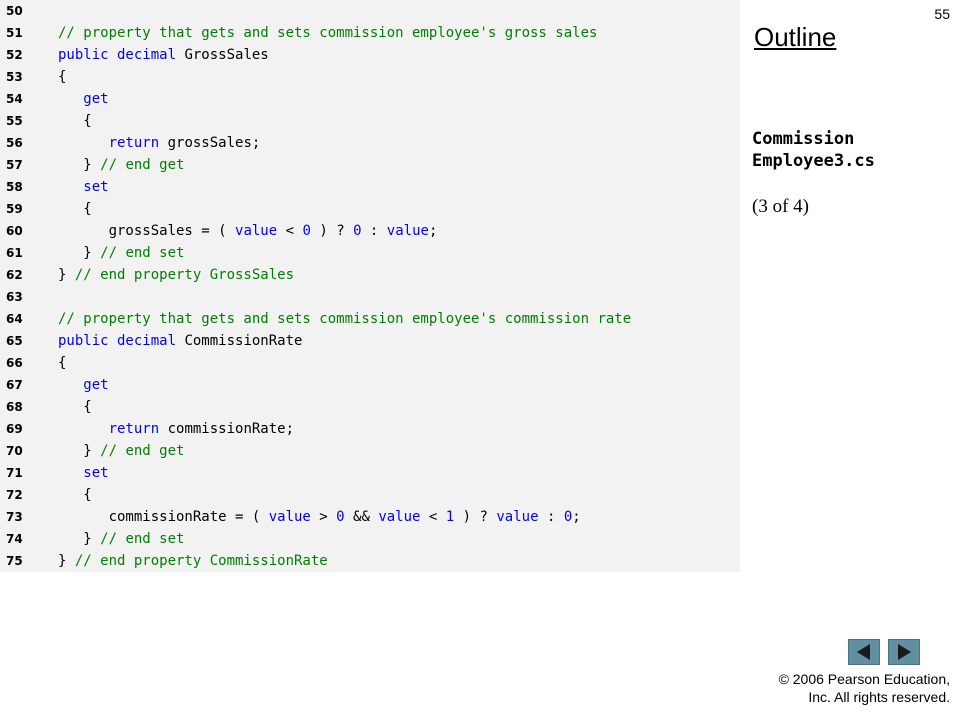  What do you see at coordinates (370, 561) in the screenshot?
I see `code-line: 75} // end property CommissionRate` at bounding box center [370, 561].